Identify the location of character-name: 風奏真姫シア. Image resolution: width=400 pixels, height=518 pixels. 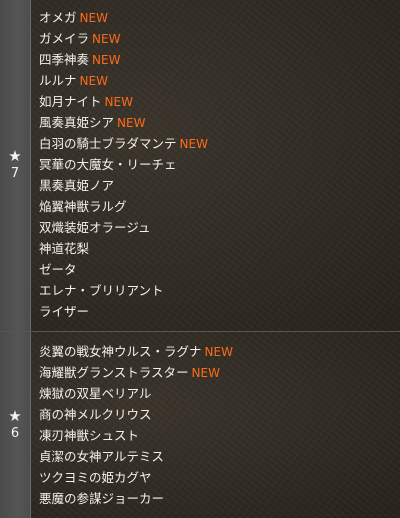
(76, 122).